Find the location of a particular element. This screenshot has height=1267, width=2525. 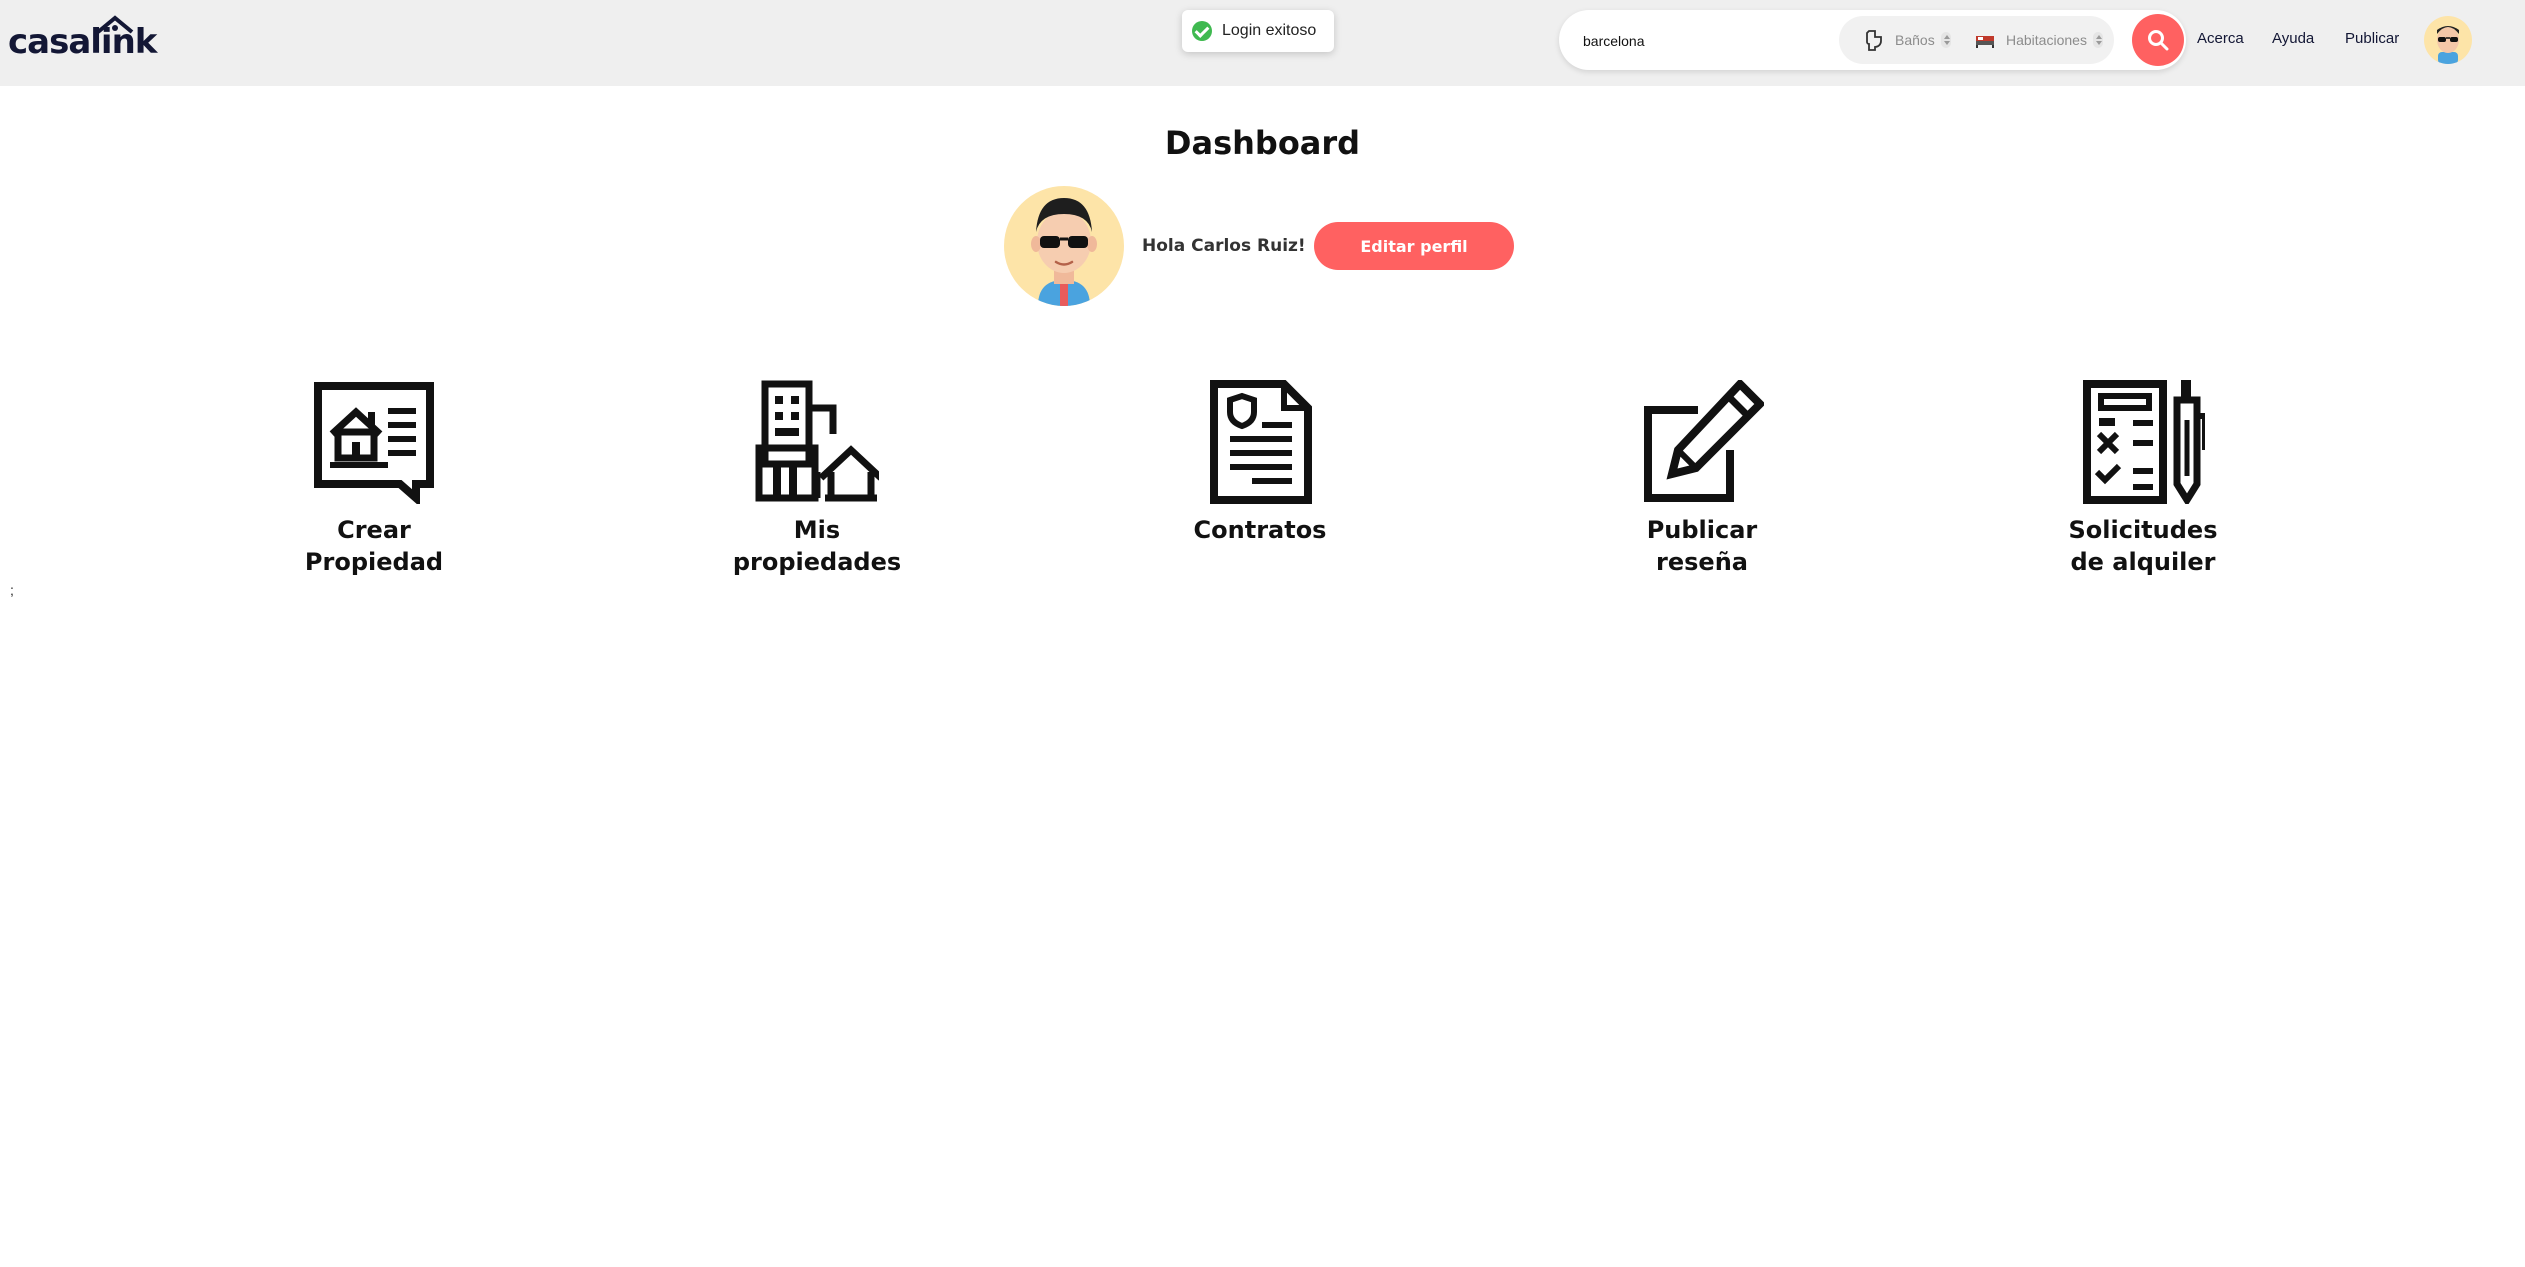

casalink-logo: casalink is located at coordinates (82, 39).